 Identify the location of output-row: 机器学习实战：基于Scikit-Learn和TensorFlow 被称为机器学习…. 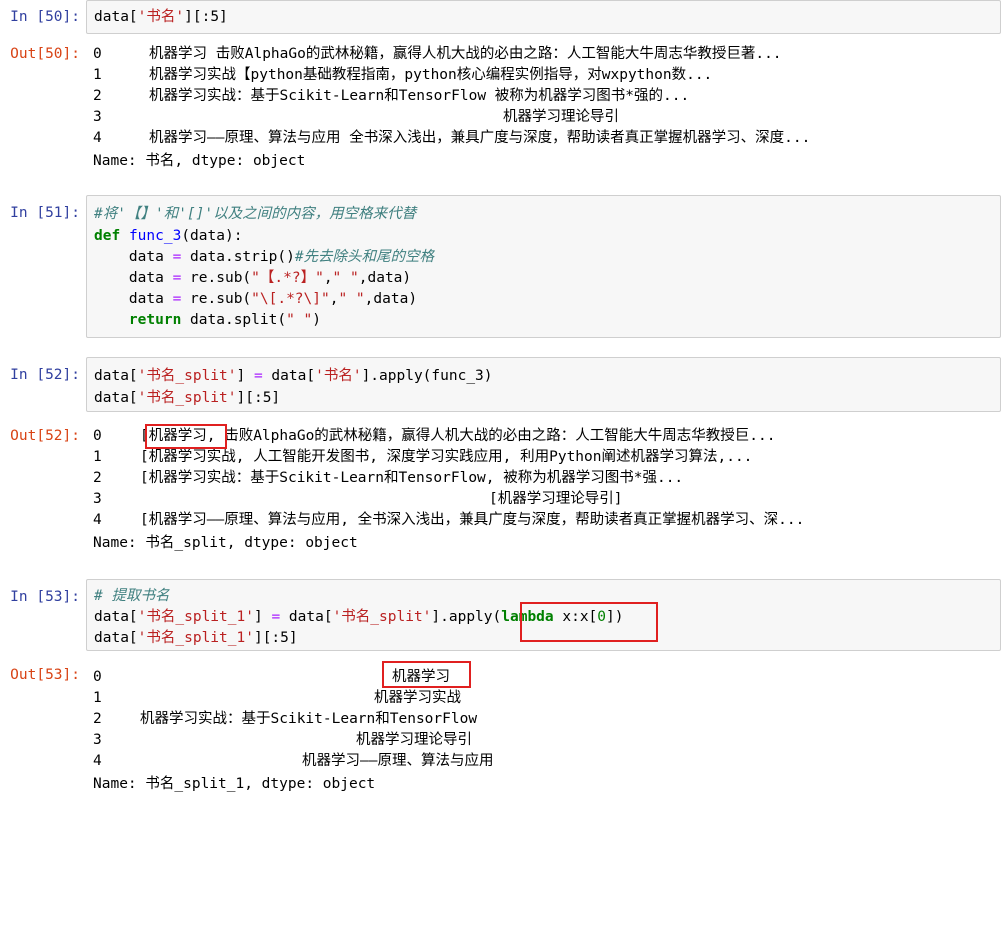
(419, 96).